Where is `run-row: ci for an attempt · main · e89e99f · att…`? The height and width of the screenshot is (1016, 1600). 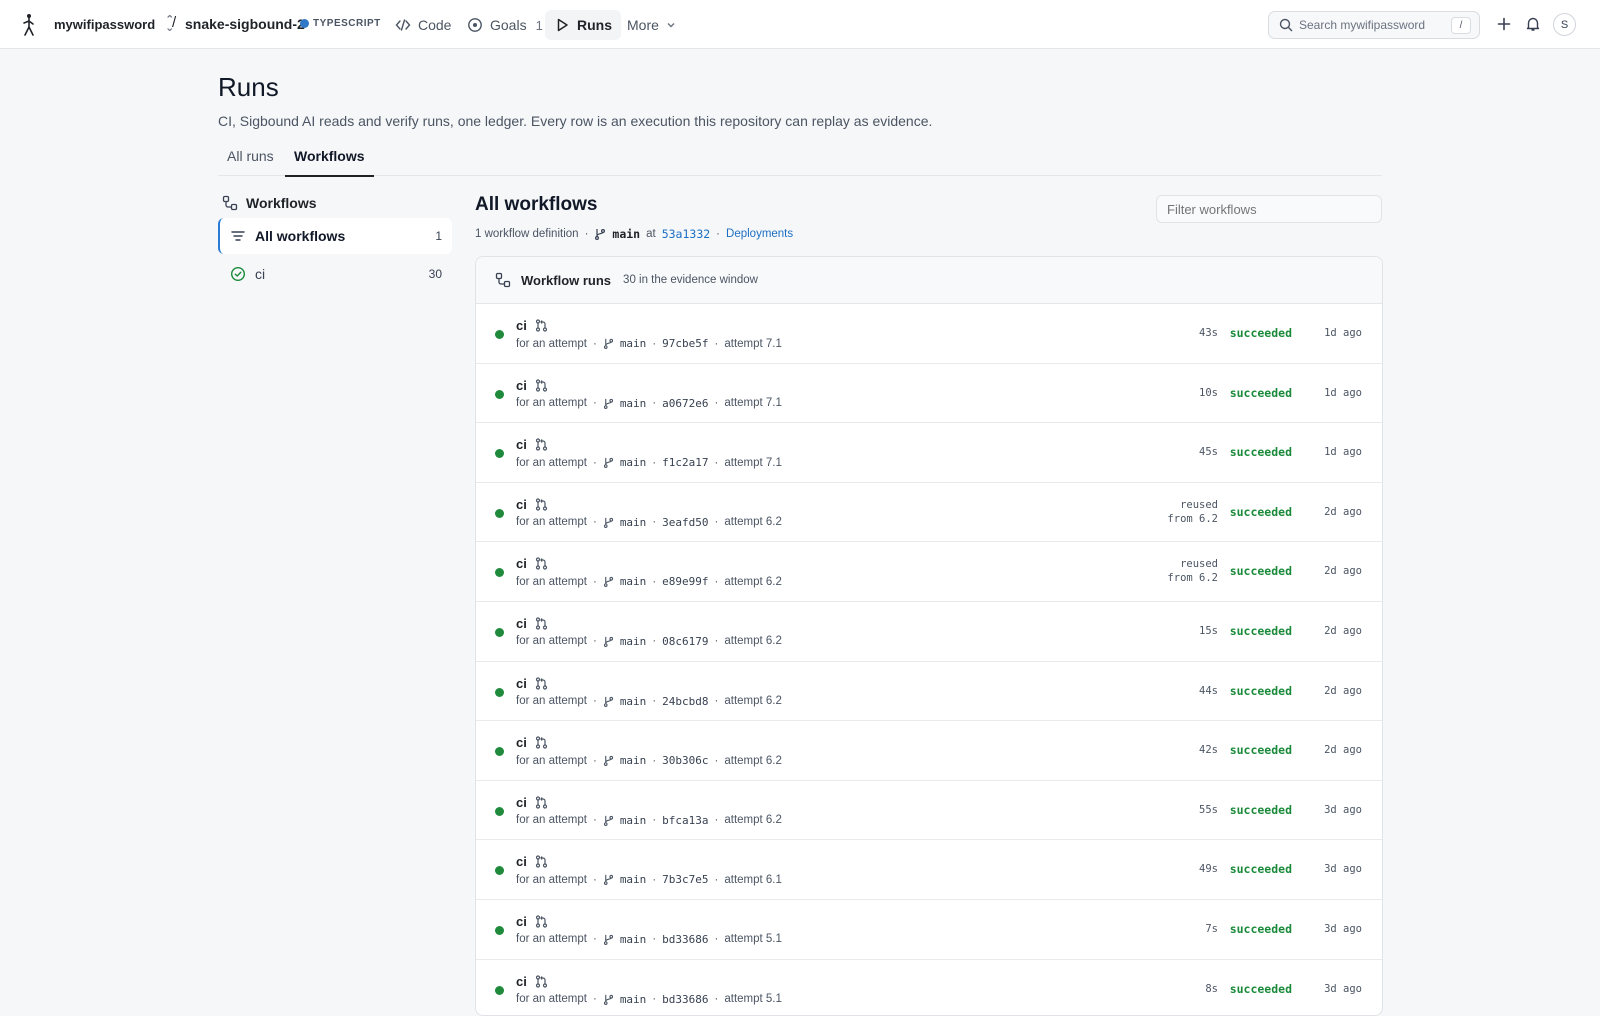 run-row: ci for an attempt · main · e89e99f · att… is located at coordinates (929, 572).